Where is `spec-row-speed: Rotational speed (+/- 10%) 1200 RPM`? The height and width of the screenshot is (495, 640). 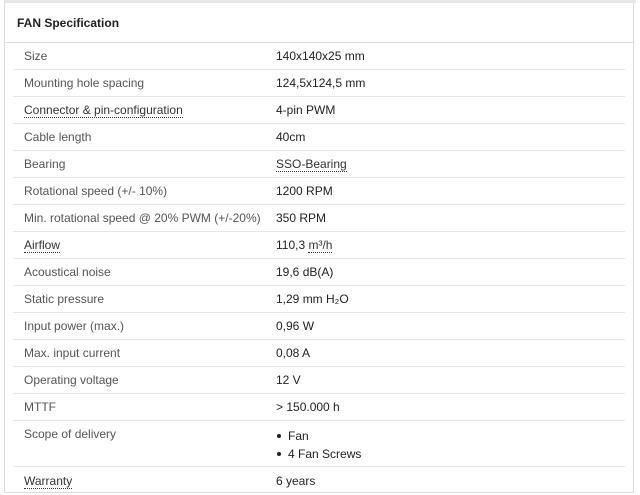 spec-row-speed: Rotational speed (+/- 10%) 1200 RPM is located at coordinates (319, 191).